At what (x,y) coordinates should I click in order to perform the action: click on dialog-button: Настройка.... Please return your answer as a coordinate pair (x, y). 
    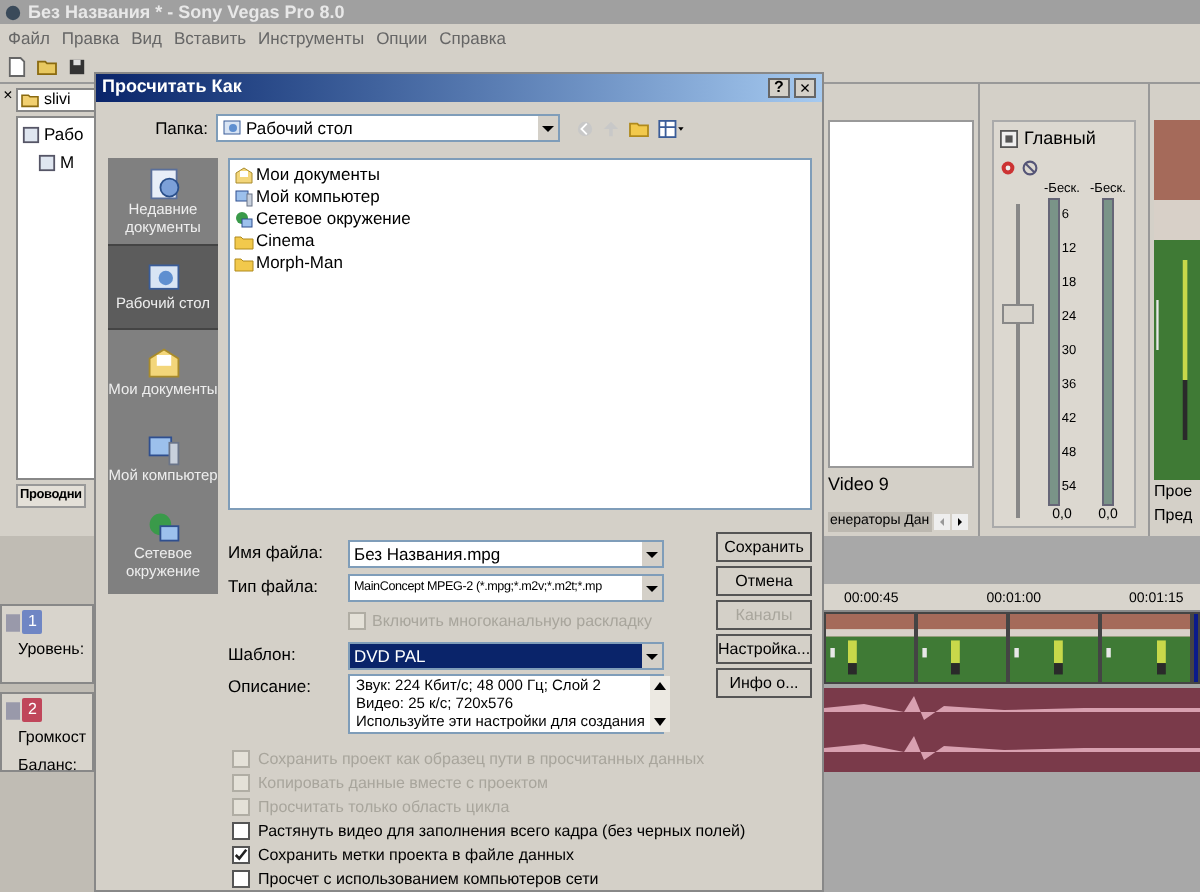
    Looking at the image, I should click on (764, 649).